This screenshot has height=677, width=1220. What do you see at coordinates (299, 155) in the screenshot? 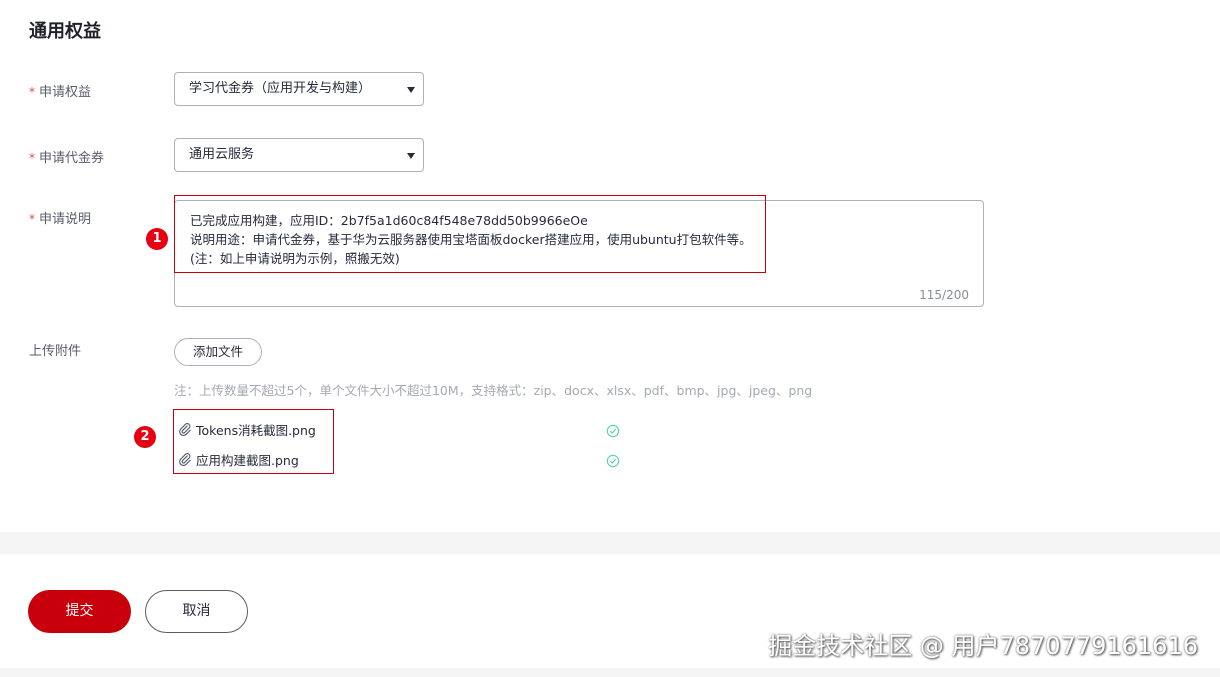
I see `voucher-select: 通用云服务` at bounding box center [299, 155].